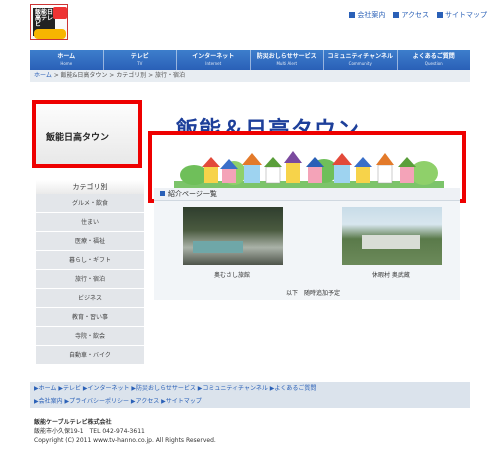 The image size is (495, 476). Describe the element at coordinates (118, 75) in the screenshot. I see `breadcrumb-path: > 飯能&日高タウン > カテゴリ別 > 旅行・宿泊` at that location.